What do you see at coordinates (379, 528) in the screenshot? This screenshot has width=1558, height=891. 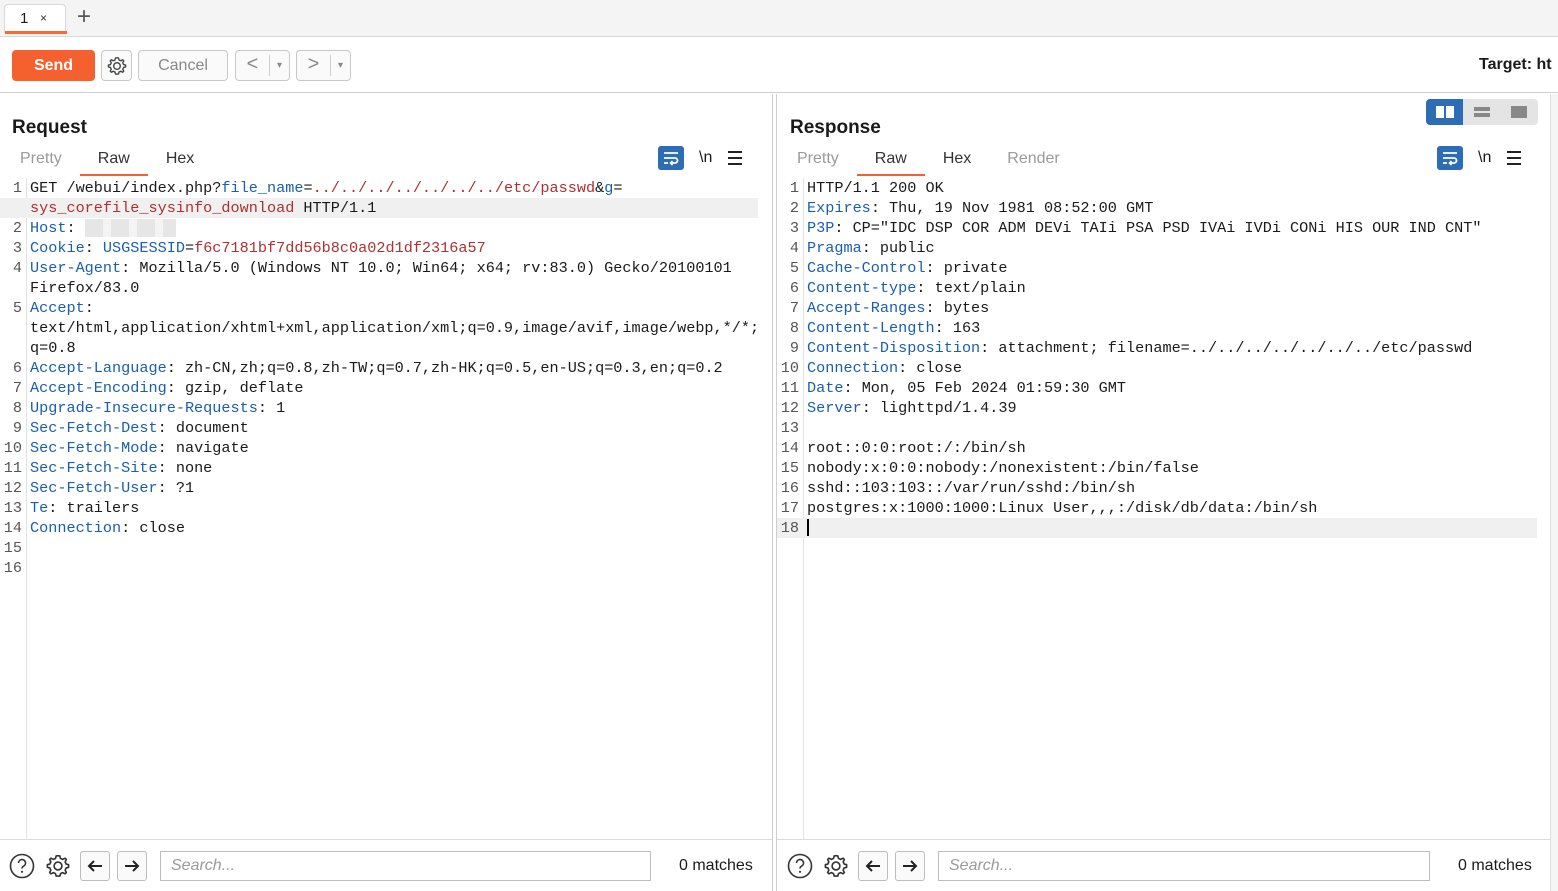 I see `code-line: 14 Connection: close` at bounding box center [379, 528].